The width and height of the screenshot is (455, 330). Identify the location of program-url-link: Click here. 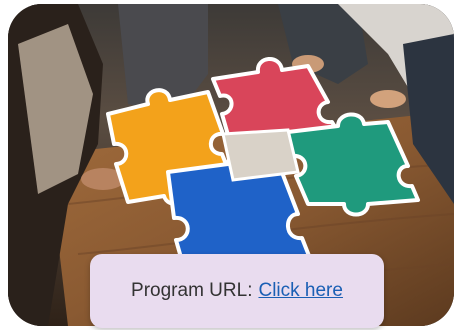
(300, 291).